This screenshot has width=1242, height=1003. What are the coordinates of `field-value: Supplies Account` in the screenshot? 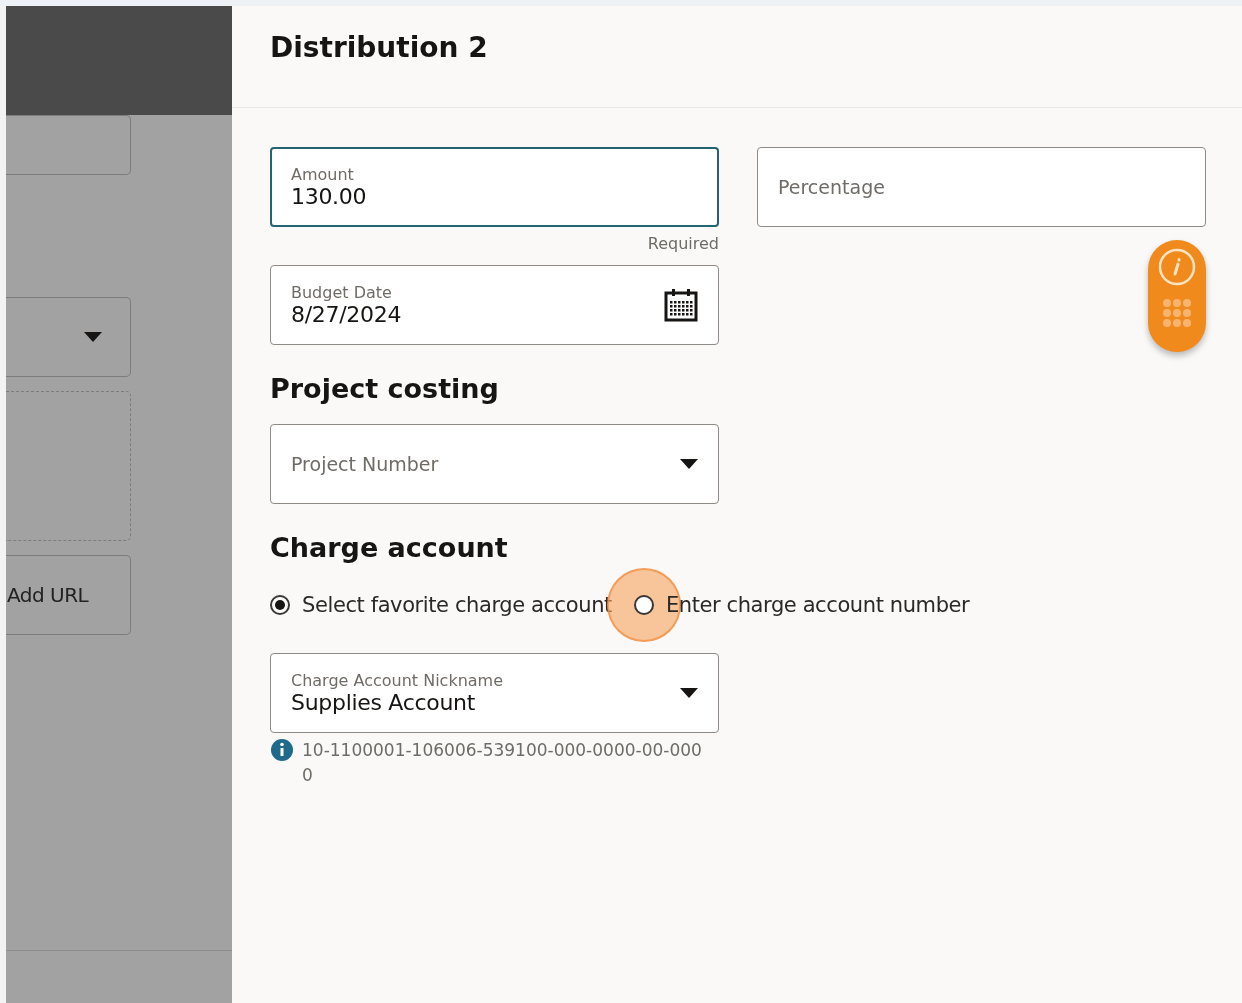 It's located at (384, 702).